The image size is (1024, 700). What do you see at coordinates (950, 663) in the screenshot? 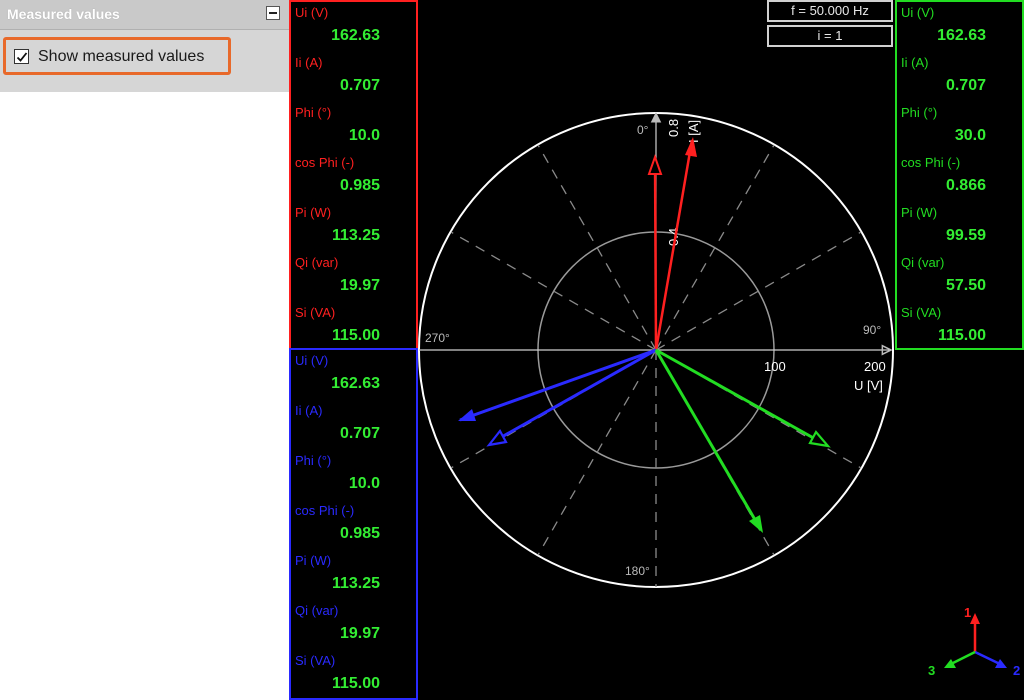
I see `axis-3-arrowhead` at bounding box center [950, 663].